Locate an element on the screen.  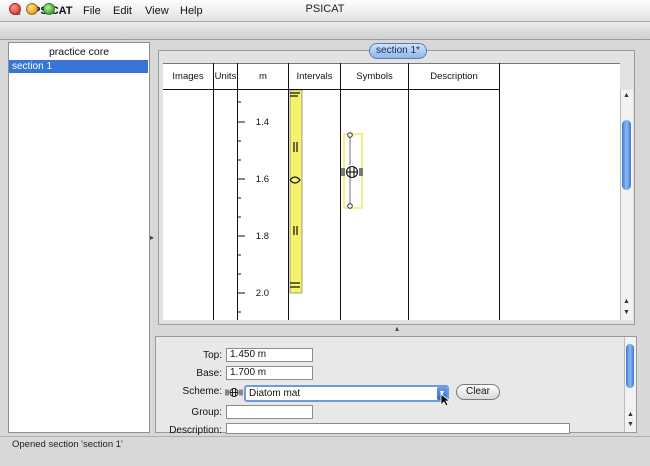
base-label: Base: is located at coordinates (209, 373).